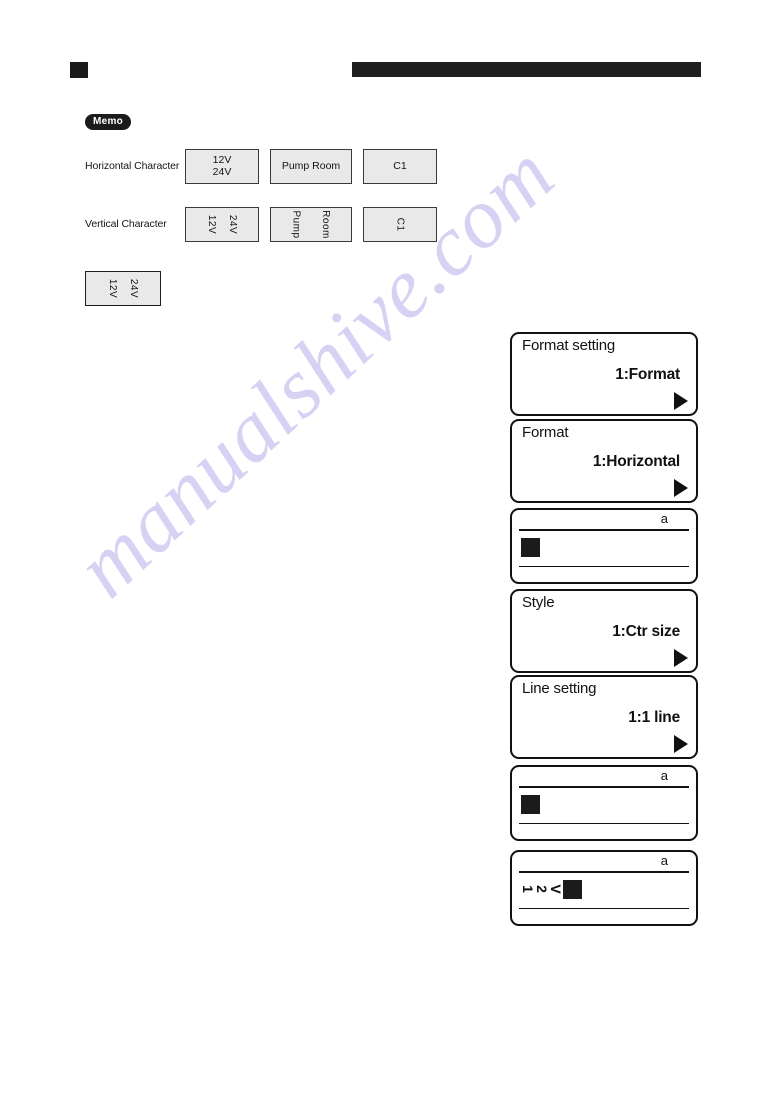  I want to click on lcd-value: 1:Format, so click(647, 374).